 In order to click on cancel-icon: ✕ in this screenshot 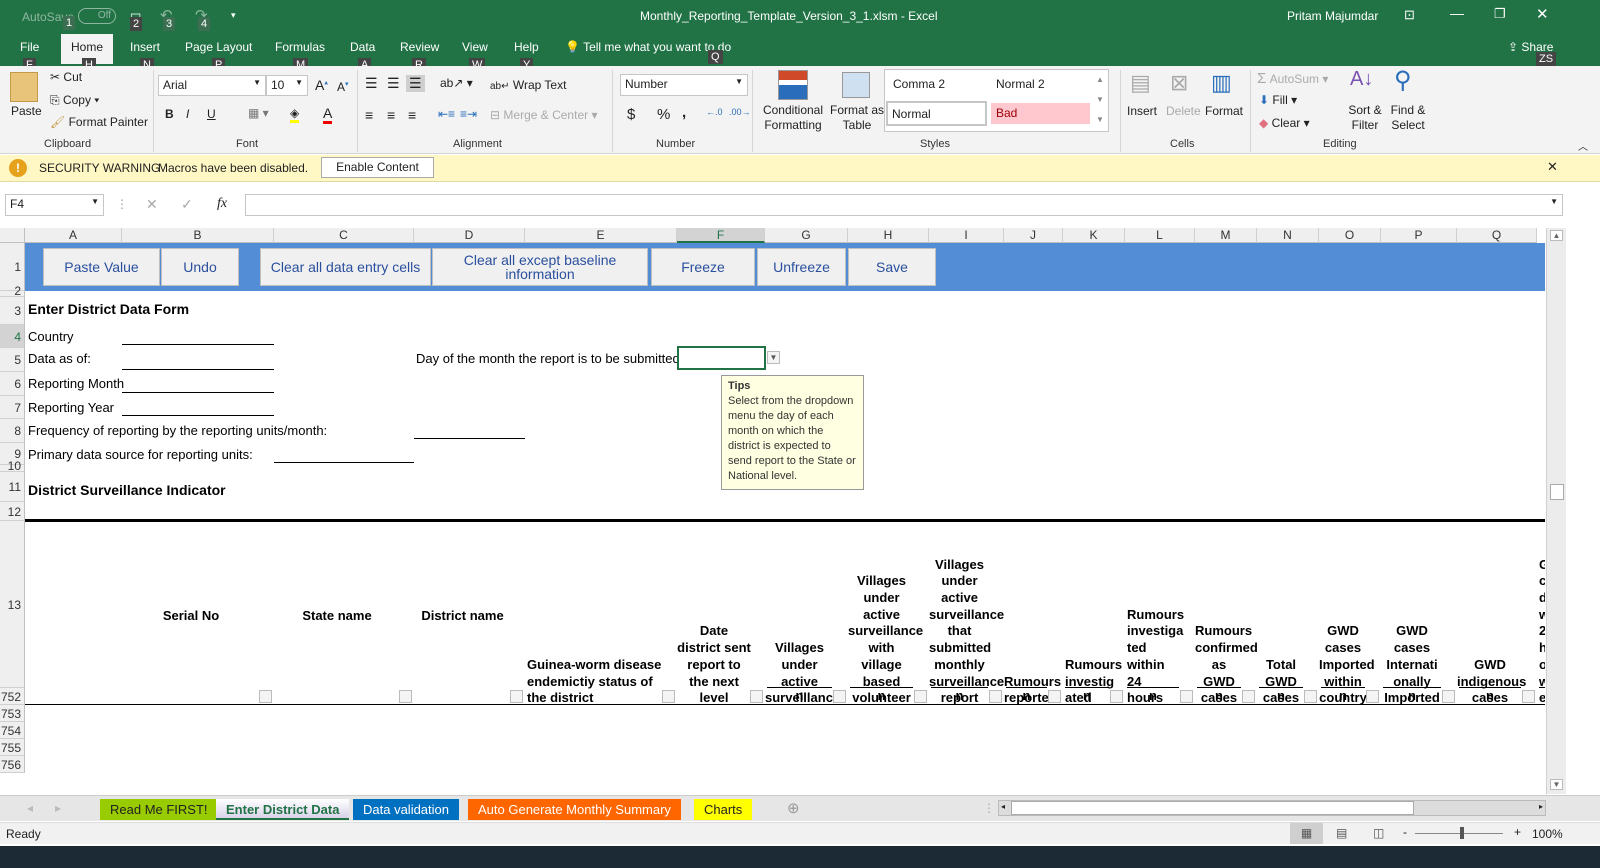, I will do `click(152, 204)`.